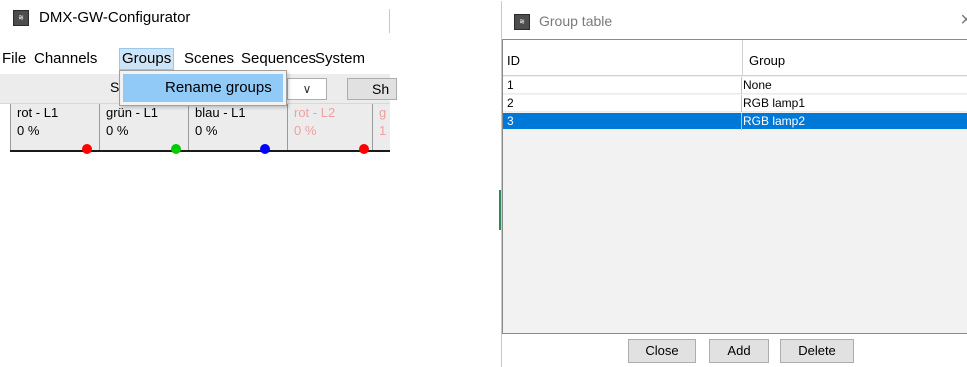 The height and width of the screenshot is (367, 967). Describe the element at coordinates (340, 59) in the screenshot. I see `menu-system: System` at that location.